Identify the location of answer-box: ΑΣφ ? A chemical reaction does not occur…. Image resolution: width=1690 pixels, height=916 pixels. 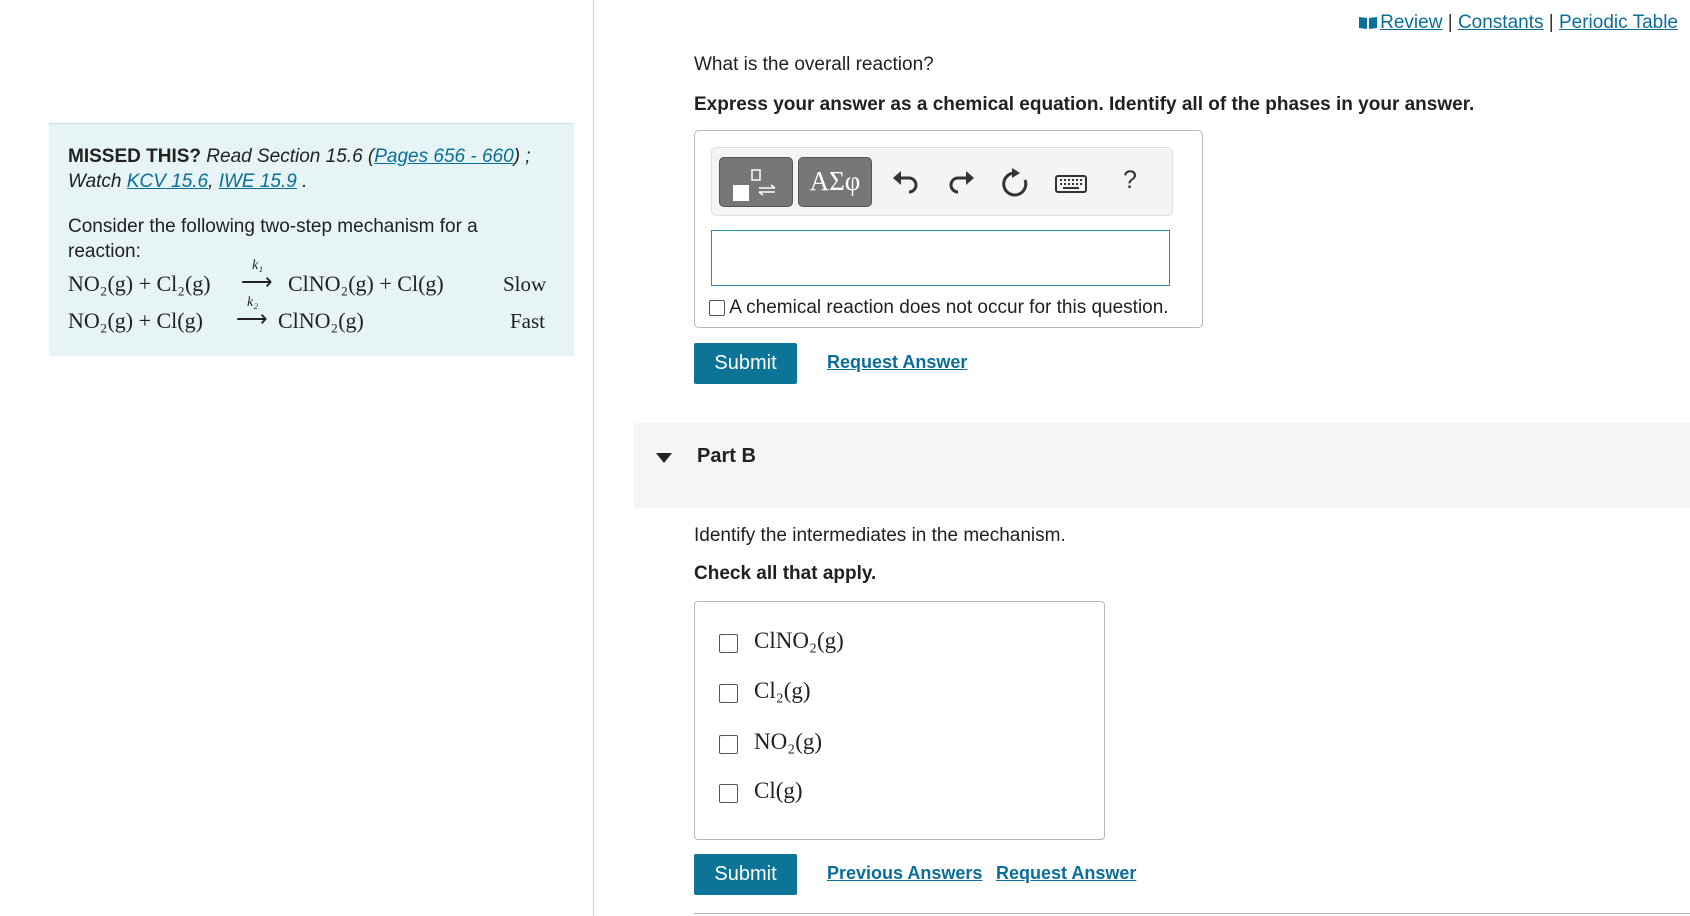
(948, 229).